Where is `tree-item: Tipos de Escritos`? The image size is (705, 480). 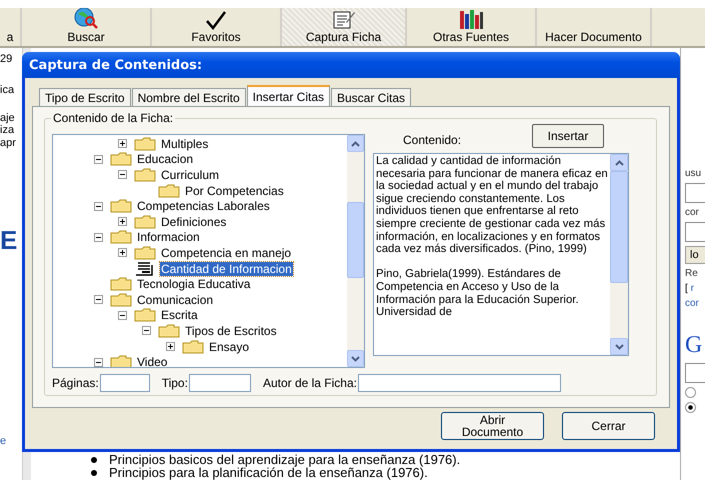 tree-item: Tipos de Escritos is located at coordinates (231, 331).